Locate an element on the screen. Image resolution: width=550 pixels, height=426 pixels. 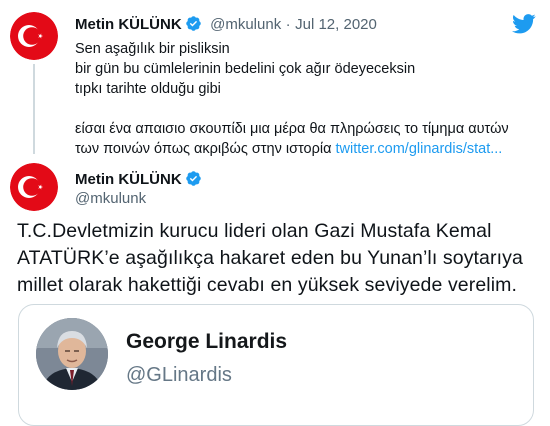
card-handle: @GLinardis is located at coordinates (179, 375).